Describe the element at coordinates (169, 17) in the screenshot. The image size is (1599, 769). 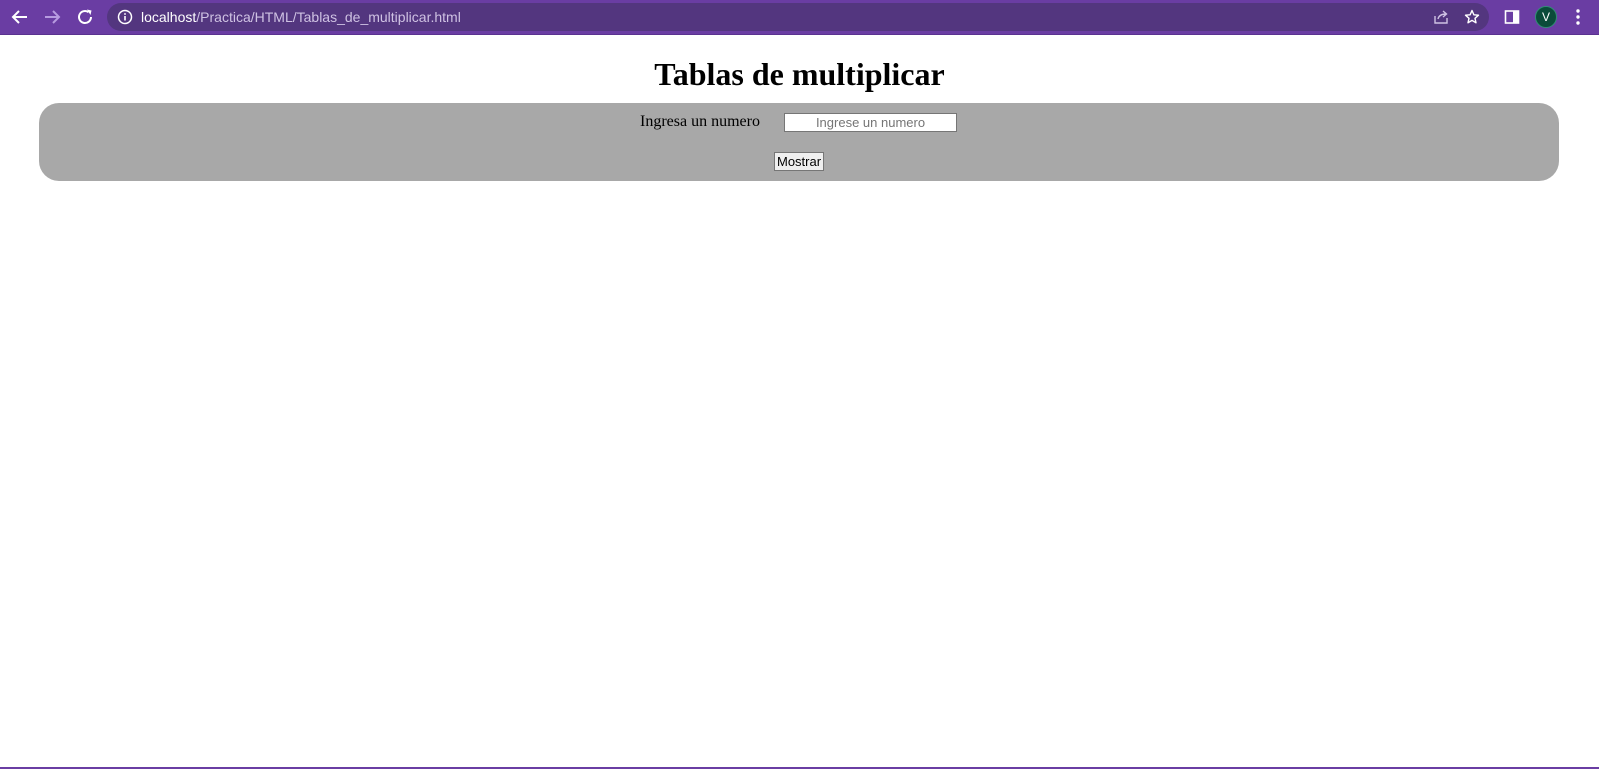
I see `url-host: localhost` at that location.